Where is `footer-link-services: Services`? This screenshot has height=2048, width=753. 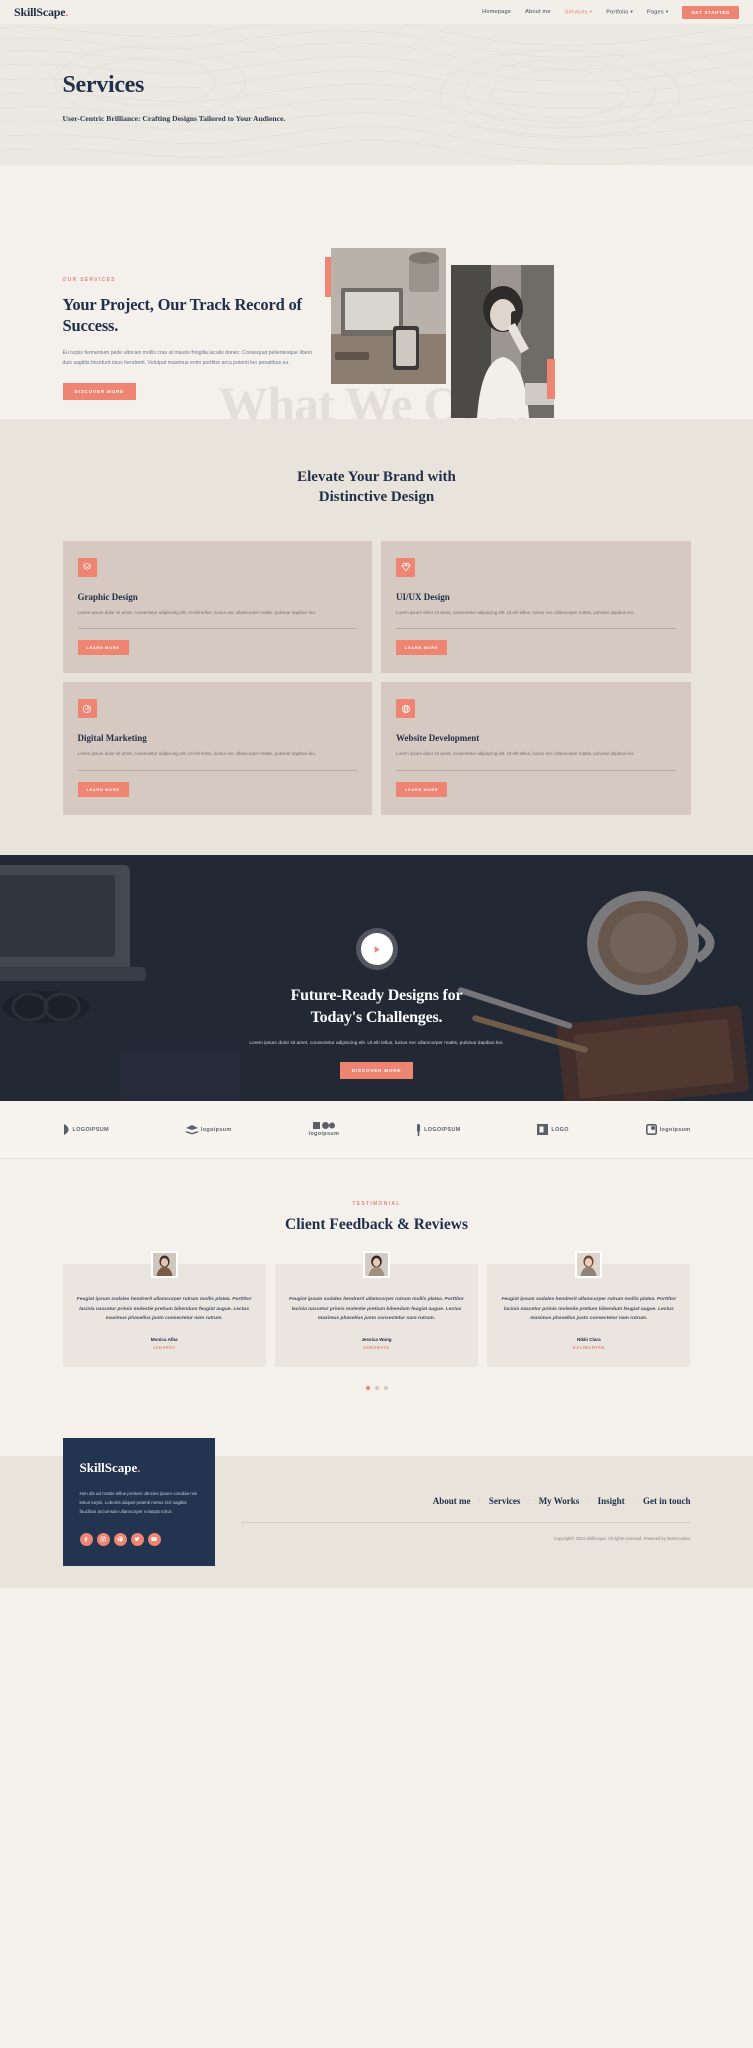
footer-link-services: Services is located at coordinates (505, 1501).